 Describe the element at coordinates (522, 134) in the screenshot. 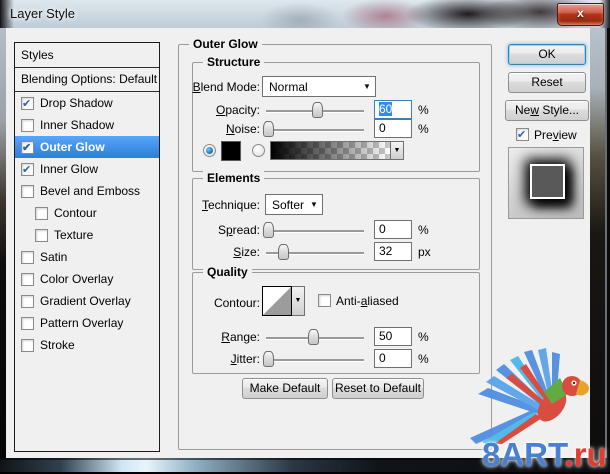

I see `preview-checkbox` at that location.